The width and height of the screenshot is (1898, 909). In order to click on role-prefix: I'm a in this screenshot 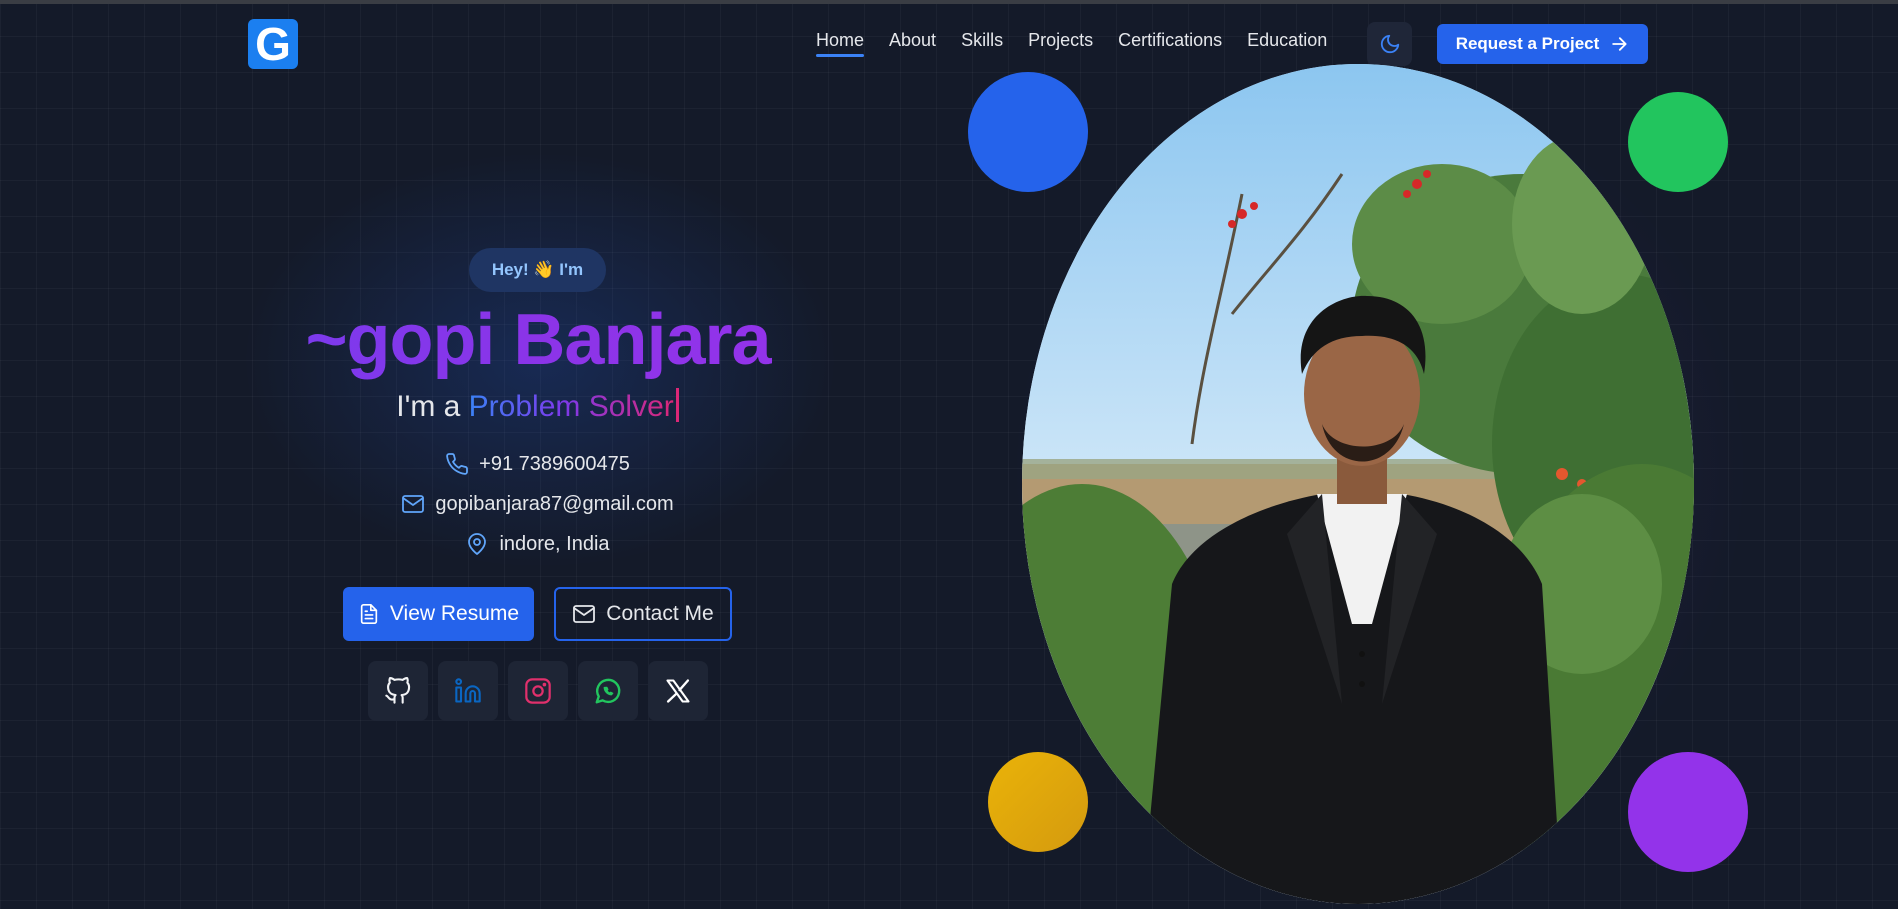, I will do `click(428, 406)`.